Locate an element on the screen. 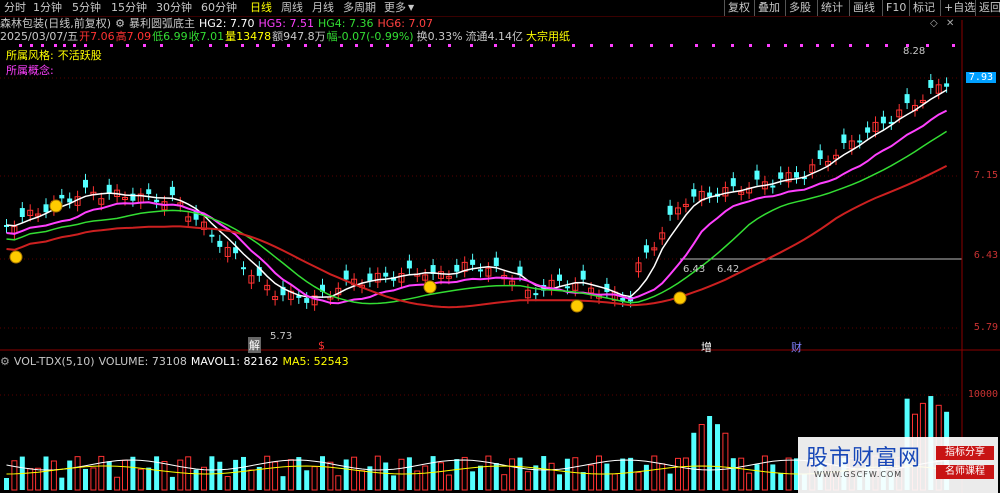  high-label: 8.28 is located at coordinates (914, 51).